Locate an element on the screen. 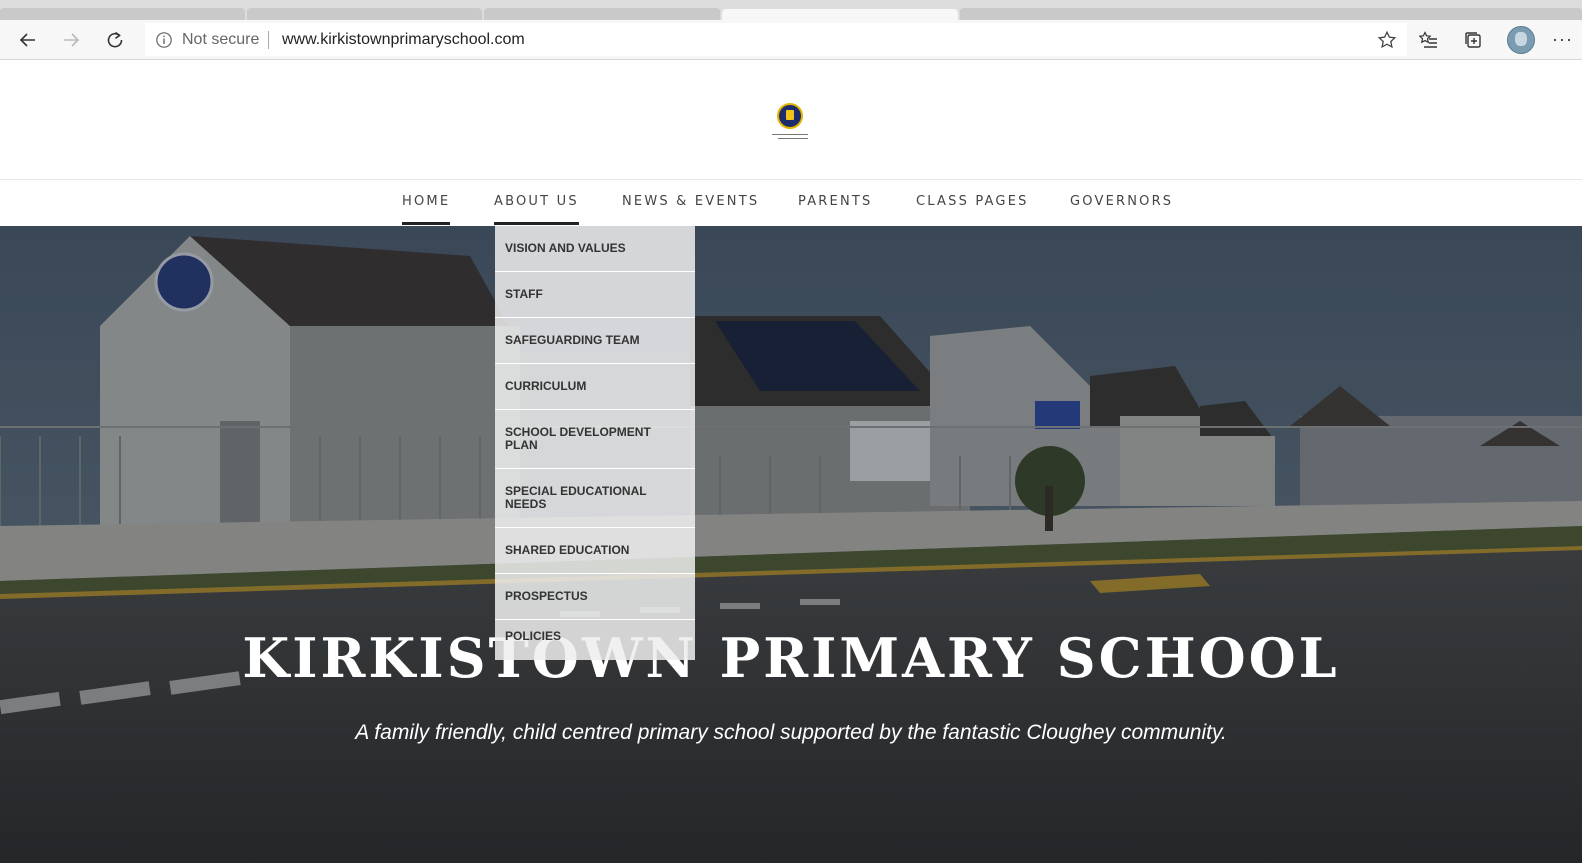 The image size is (1582, 863). info-icon is located at coordinates (164, 40).